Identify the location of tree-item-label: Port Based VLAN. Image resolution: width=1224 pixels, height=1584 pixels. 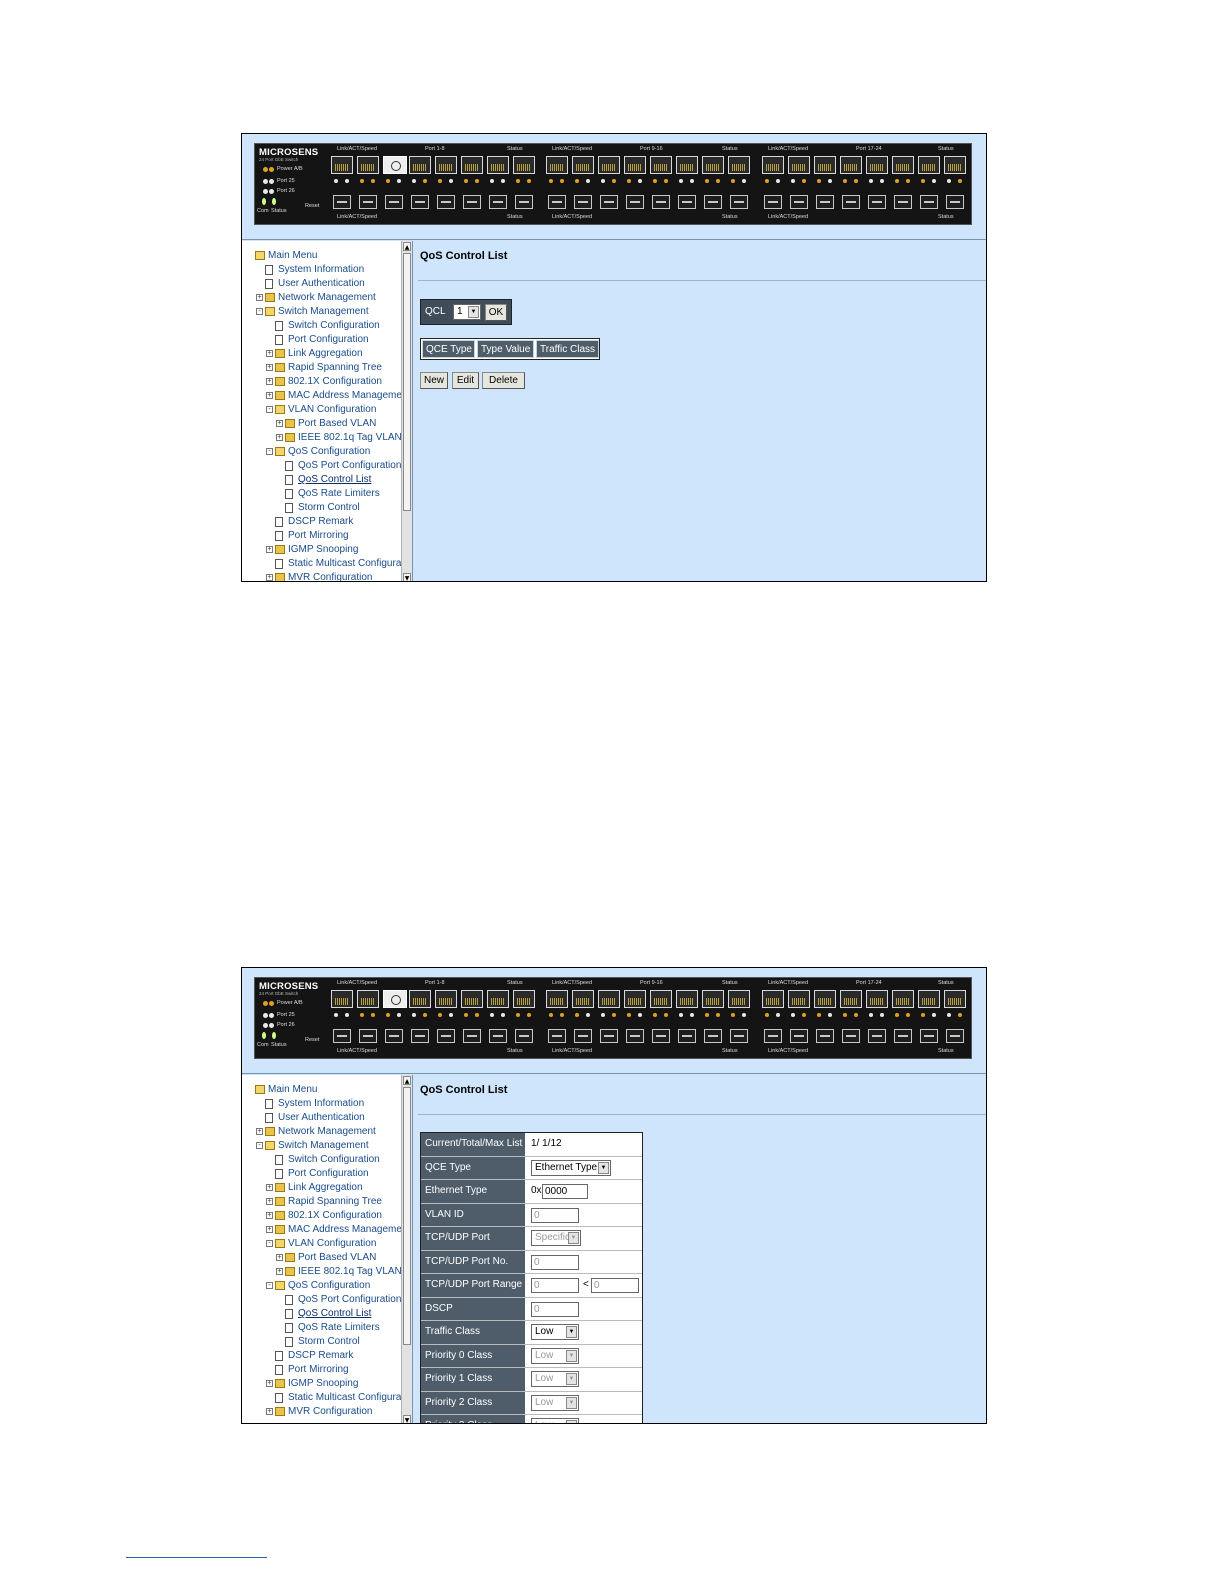
(337, 424).